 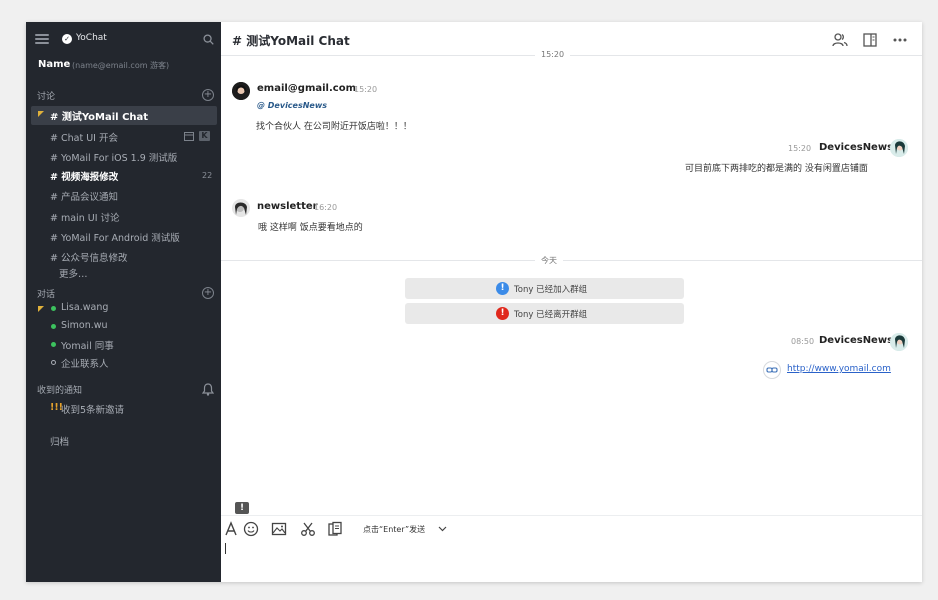 I want to click on side-panel-icon, so click(x=870, y=40).